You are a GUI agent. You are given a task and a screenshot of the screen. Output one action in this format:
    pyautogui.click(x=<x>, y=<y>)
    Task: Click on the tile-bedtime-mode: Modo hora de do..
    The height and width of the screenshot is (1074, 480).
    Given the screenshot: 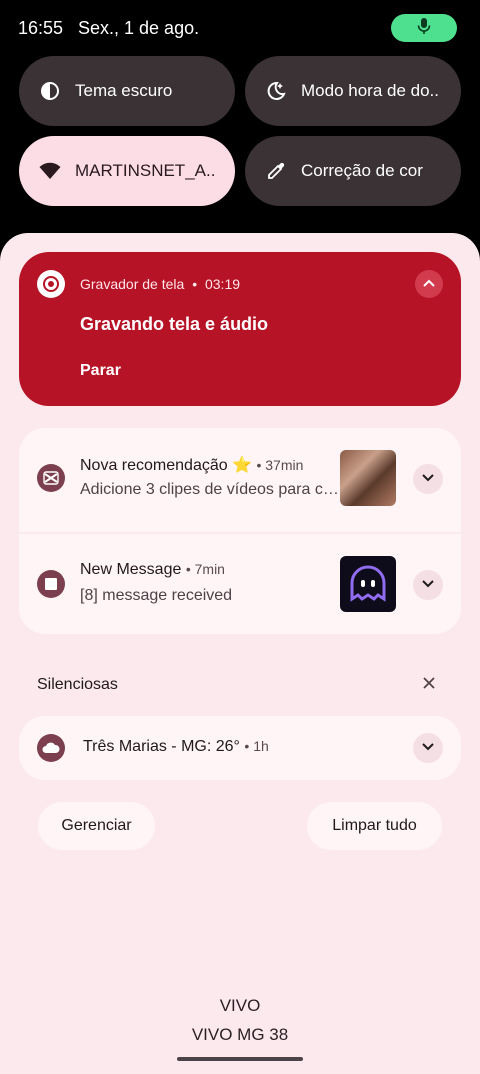 What is the action you would take?
    pyautogui.click(x=353, y=91)
    